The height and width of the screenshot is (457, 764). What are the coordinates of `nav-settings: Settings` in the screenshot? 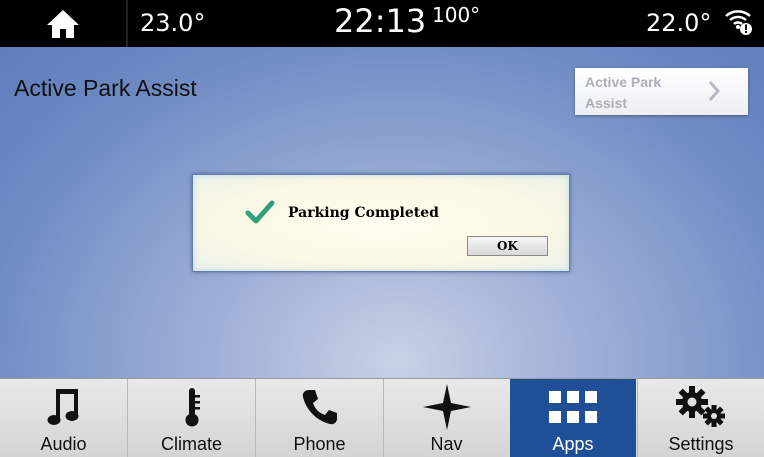 It's located at (701, 418).